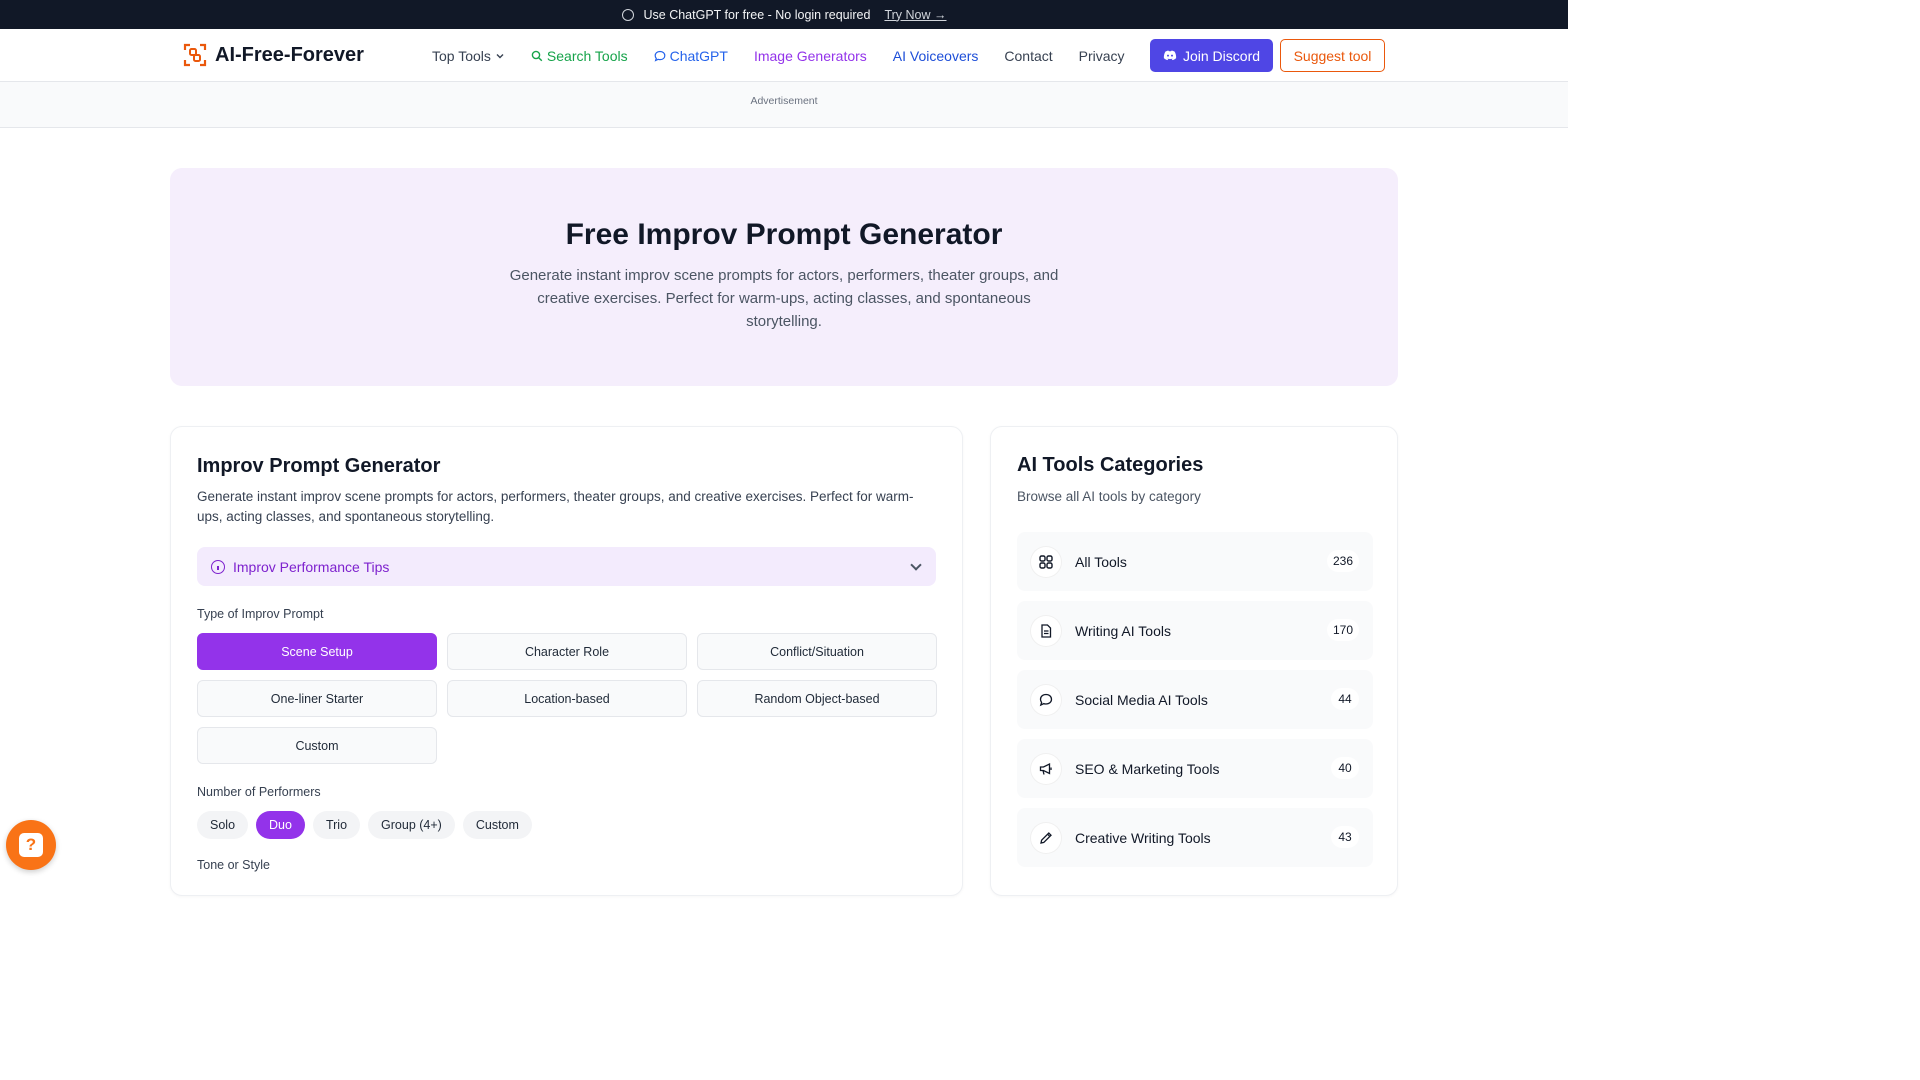 The image size is (1920, 1080). I want to click on performance-tips-accordion: Improv Performance Tips, so click(566, 566).